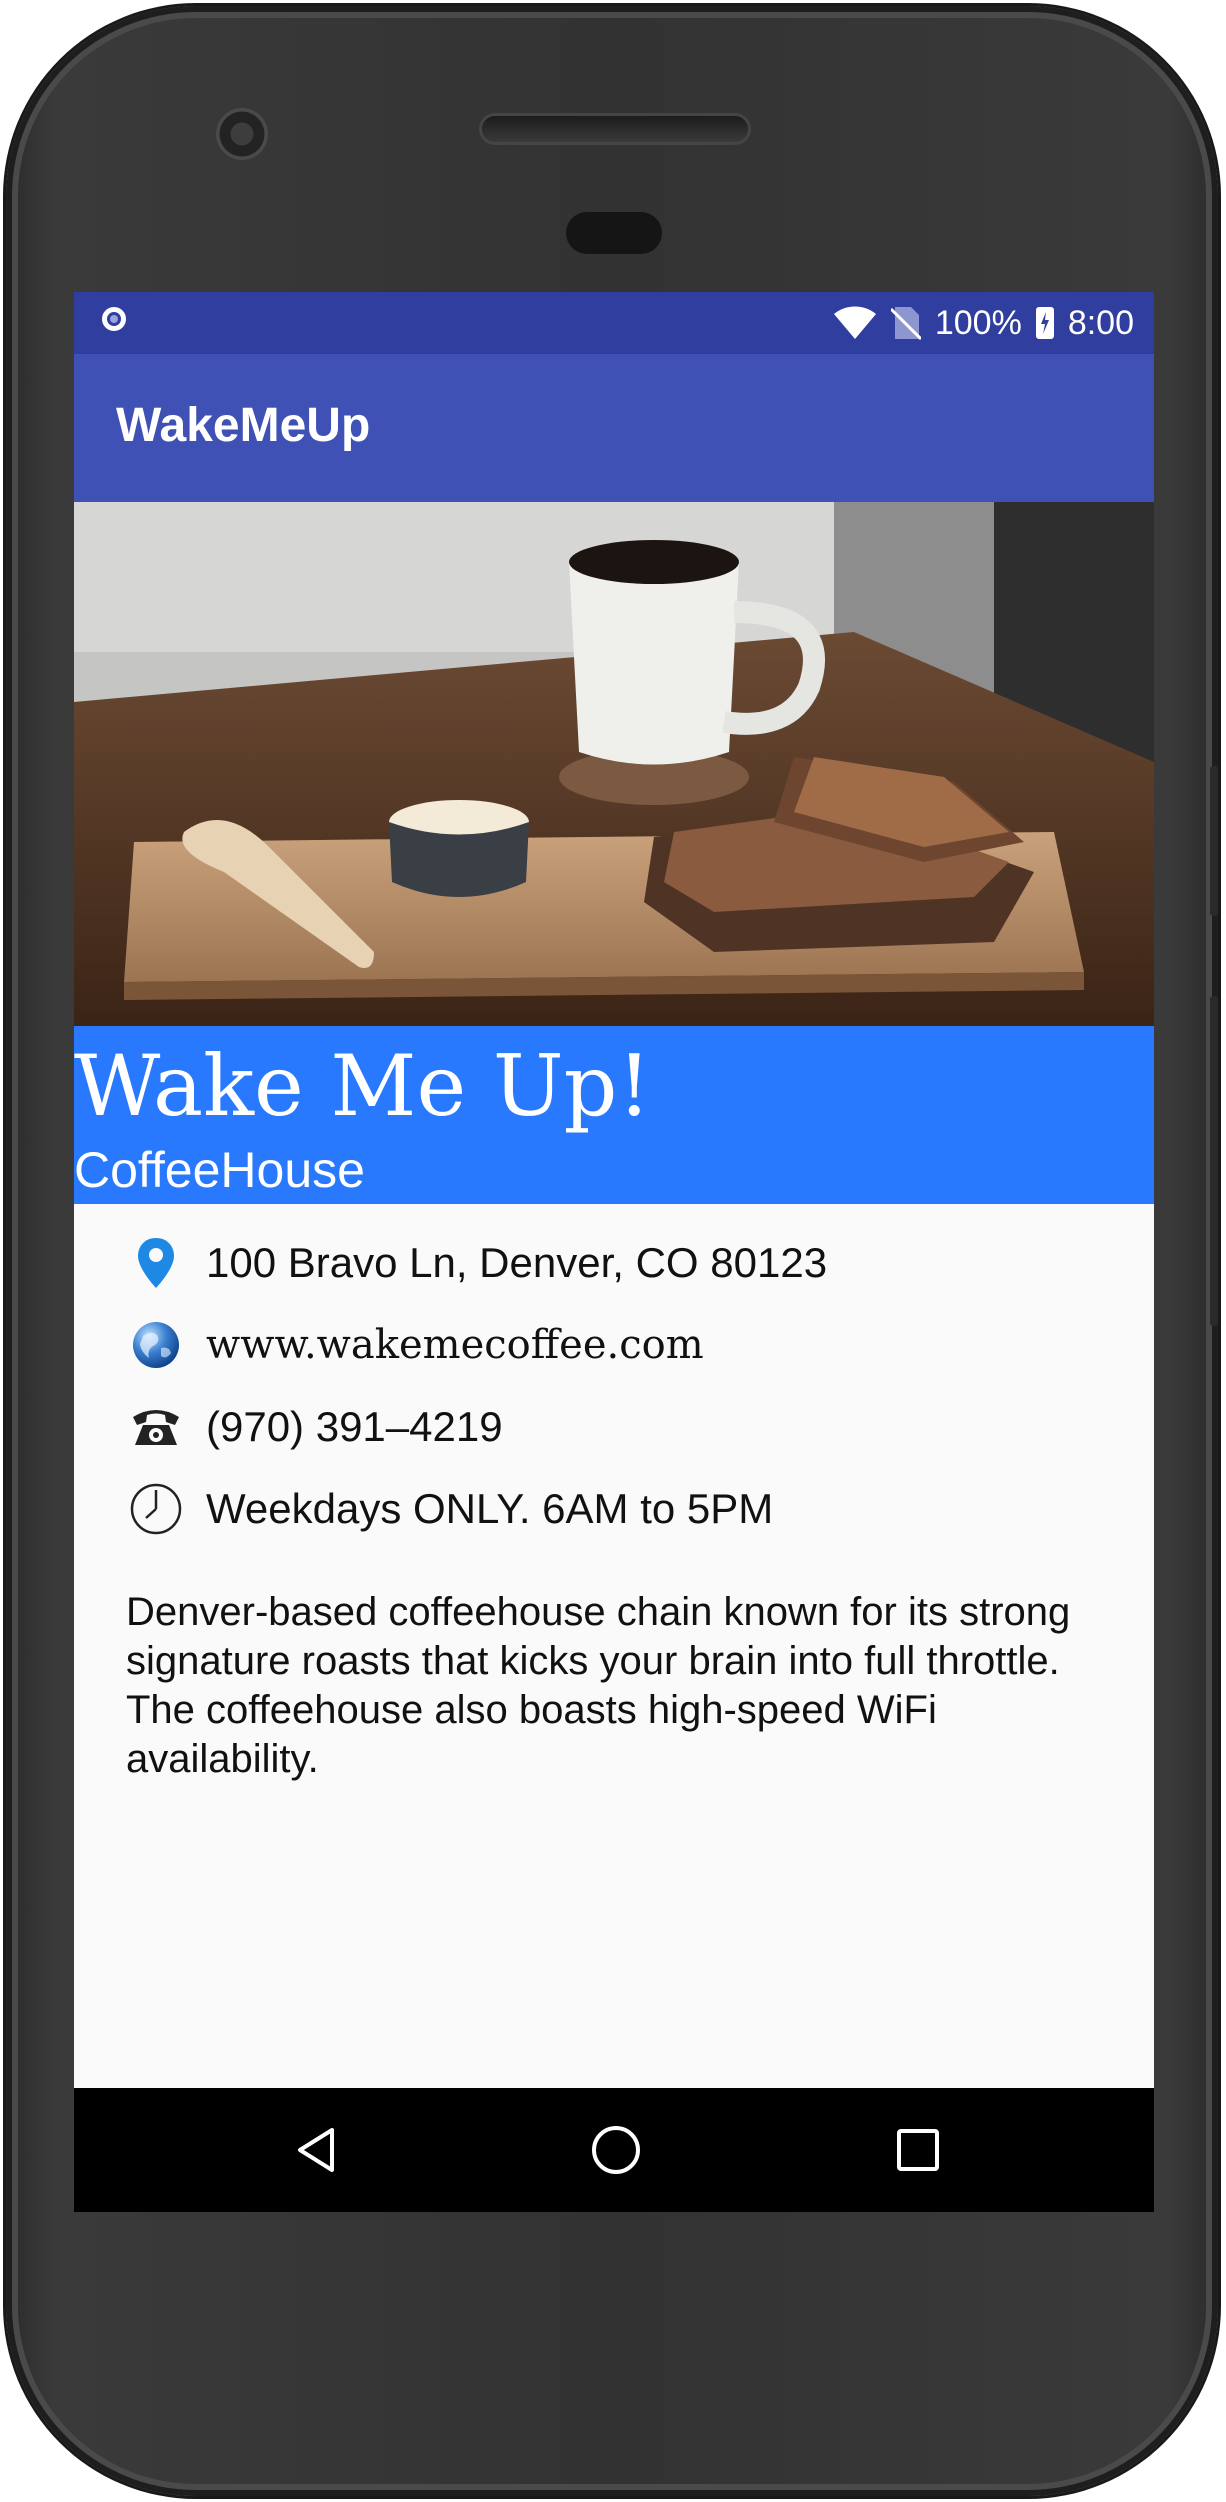 This screenshot has width=1226, height=2502. What do you see at coordinates (156, 1509) in the screenshot?
I see `clock-icon` at bounding box center [156, 1509].